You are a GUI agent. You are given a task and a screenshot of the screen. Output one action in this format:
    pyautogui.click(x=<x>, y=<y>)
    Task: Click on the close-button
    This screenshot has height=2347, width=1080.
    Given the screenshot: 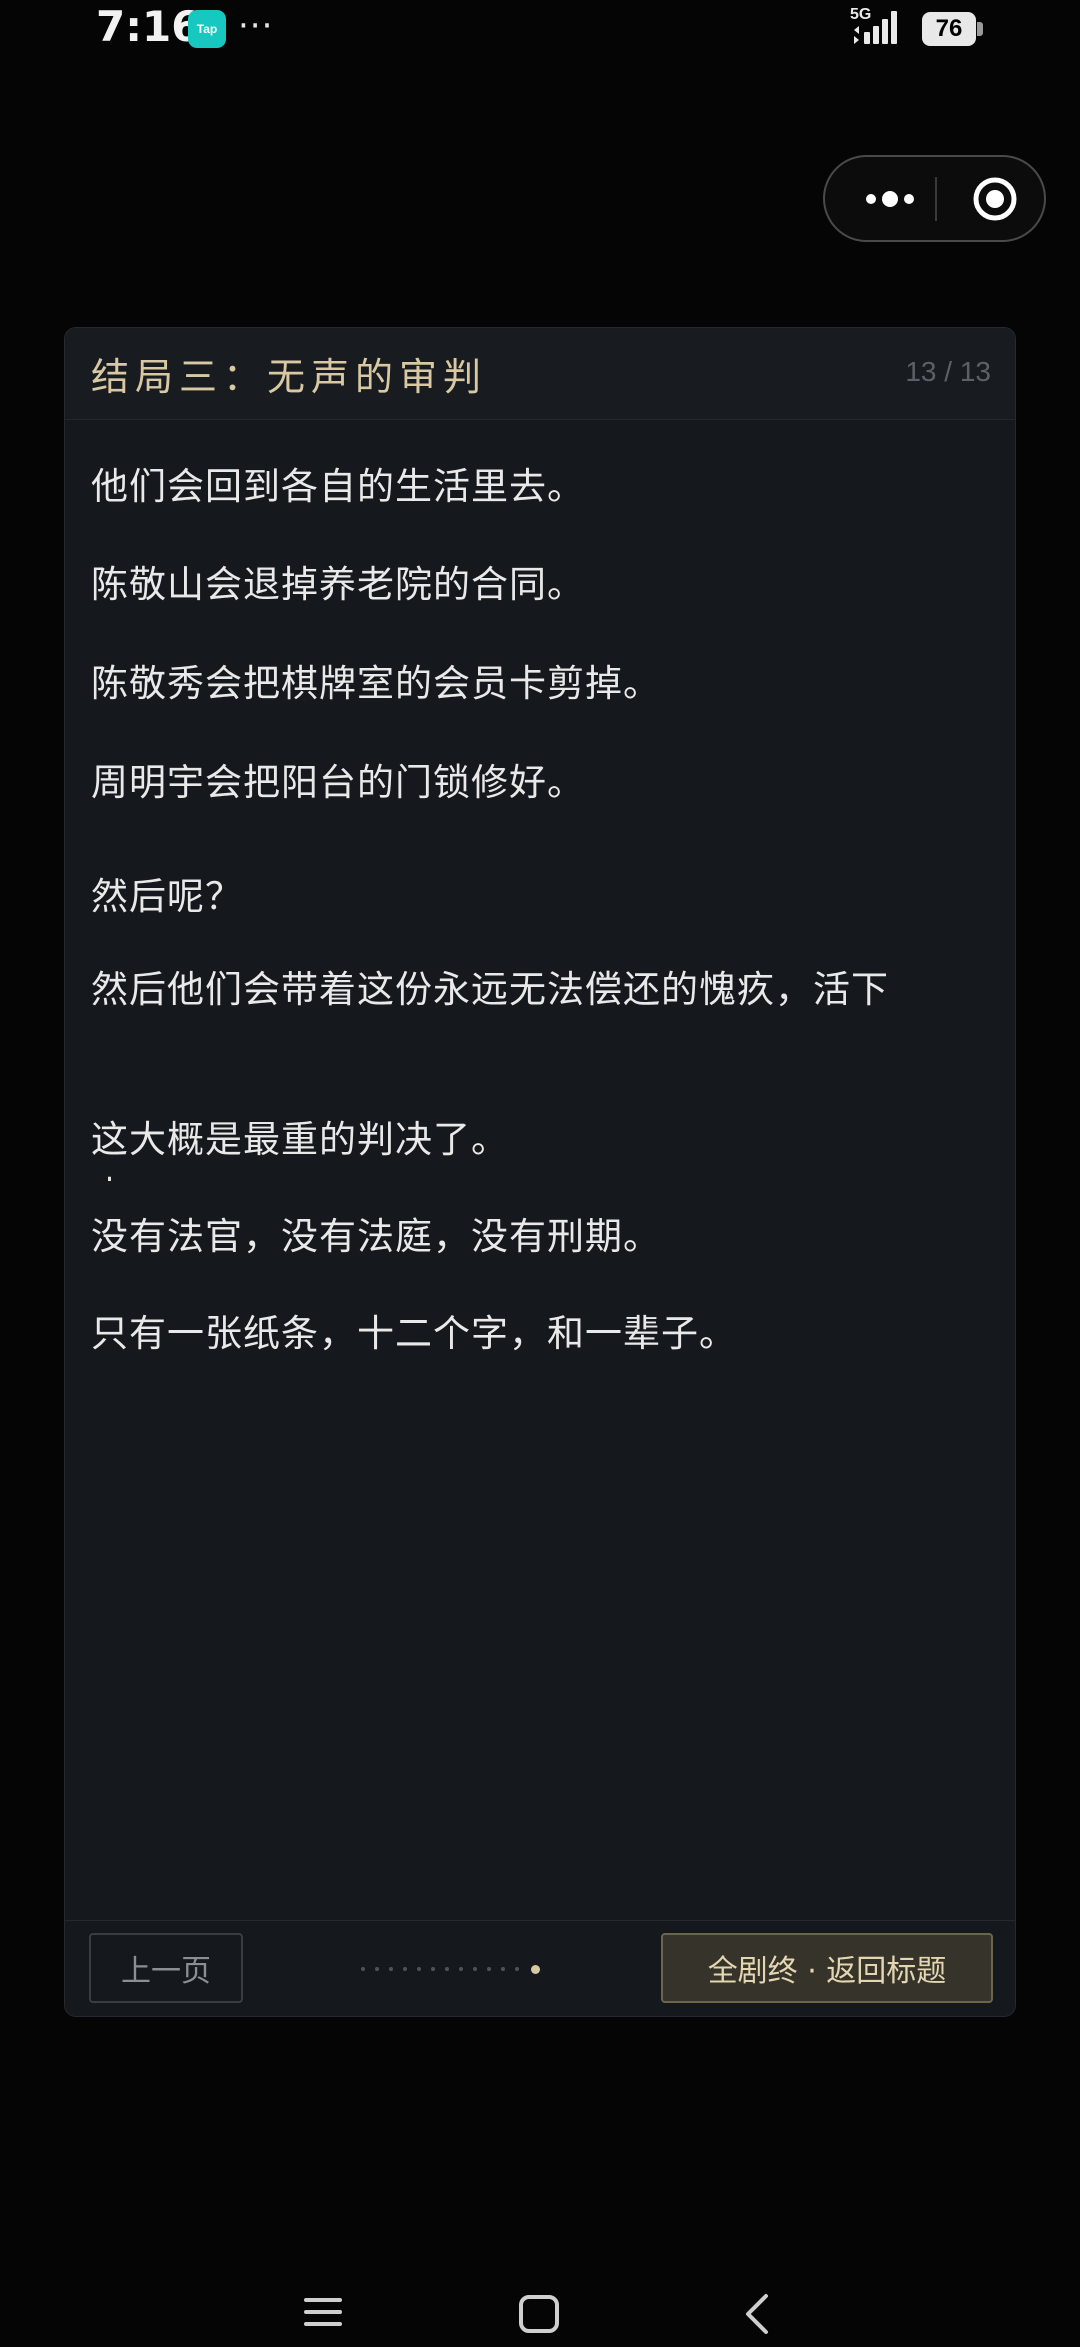 What is the action you would take?
    pyautogui.click(x=995, y=198)
    